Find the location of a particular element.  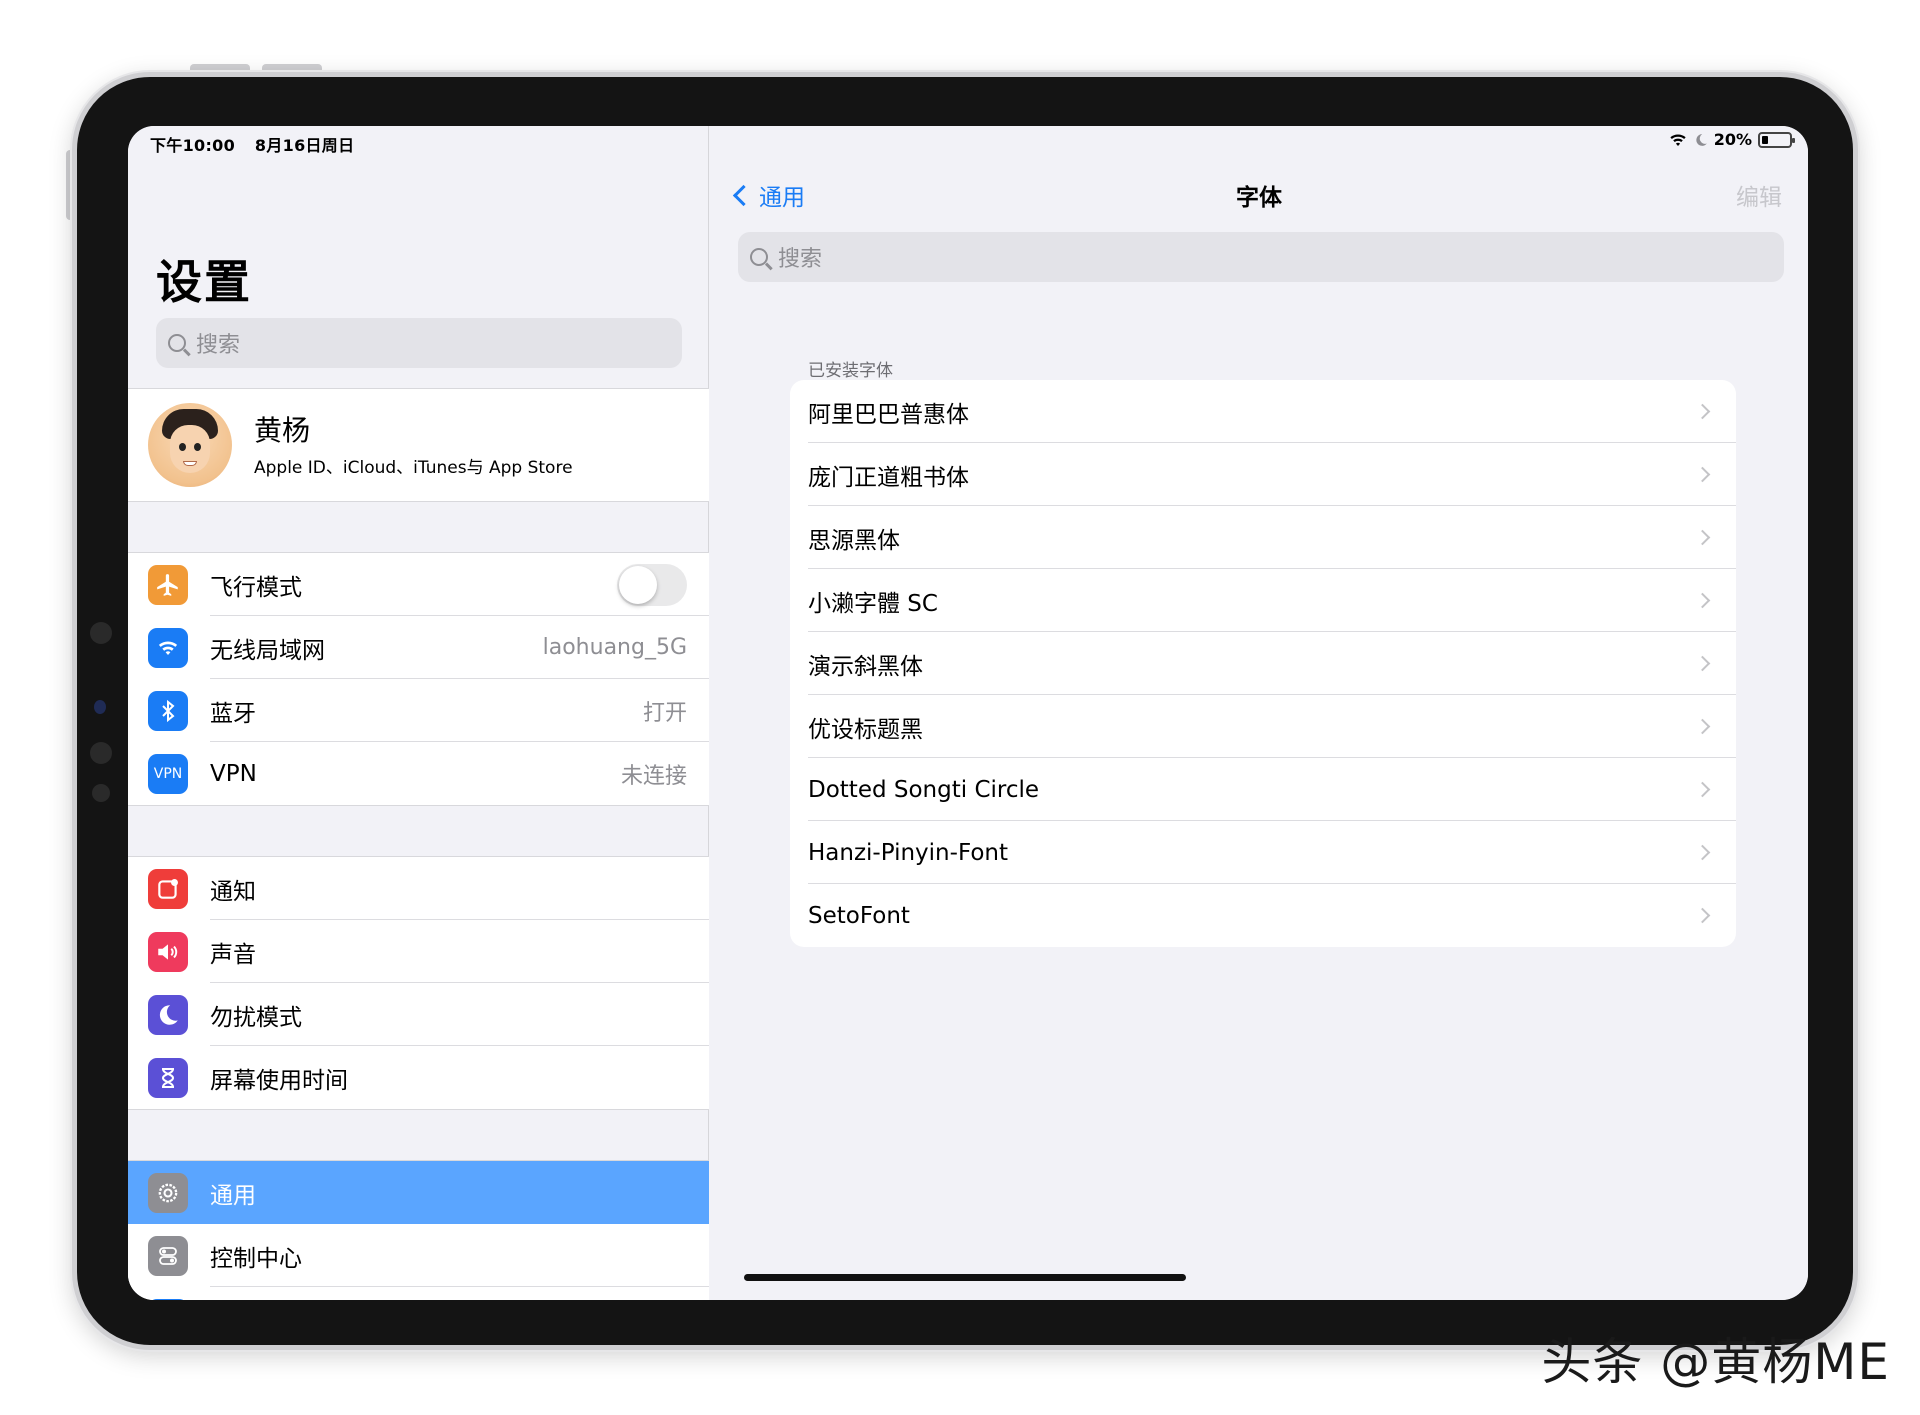

font-item: 庞门正道粗书体 is located at coordinates (1263, 474).